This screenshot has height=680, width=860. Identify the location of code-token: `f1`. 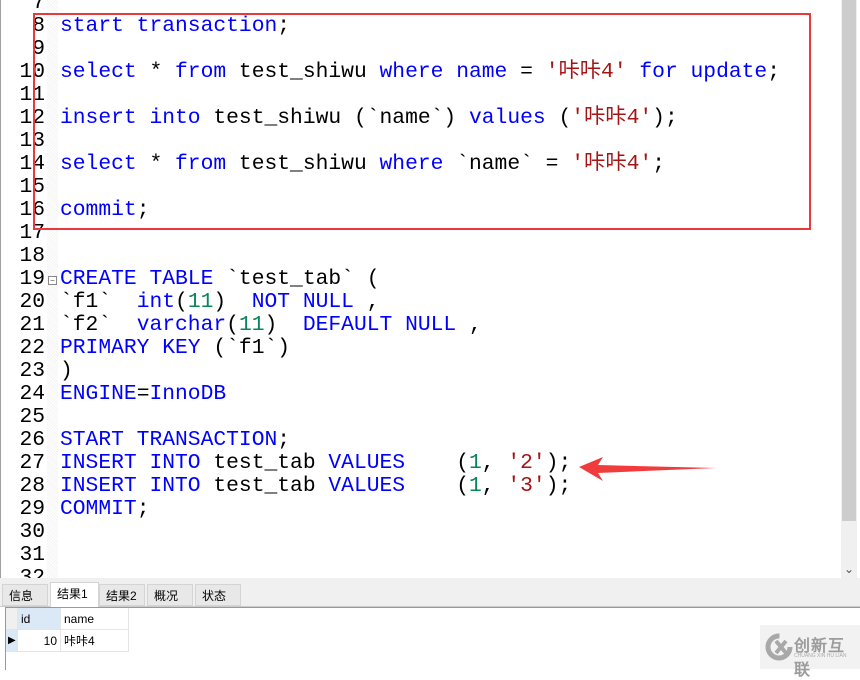
(98, 302).